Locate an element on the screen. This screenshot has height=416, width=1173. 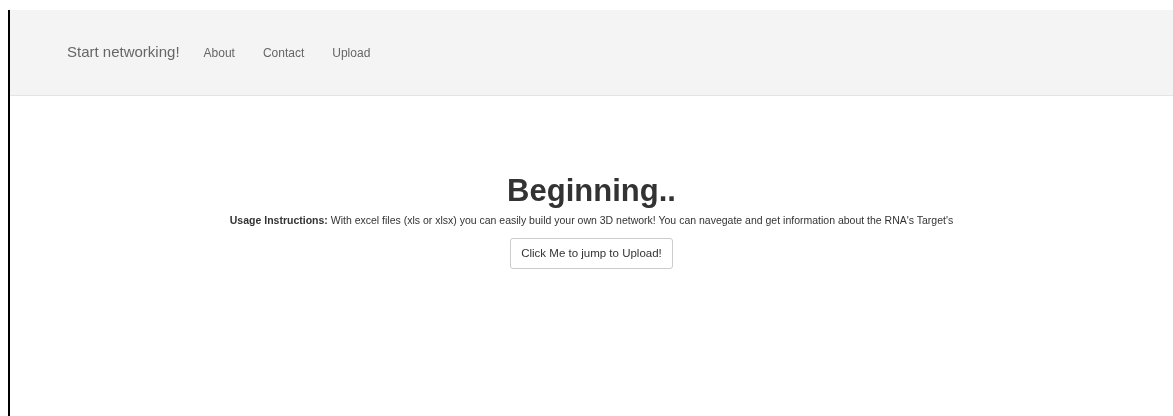
nav-link: Upload is located at coordinates (351, 52).